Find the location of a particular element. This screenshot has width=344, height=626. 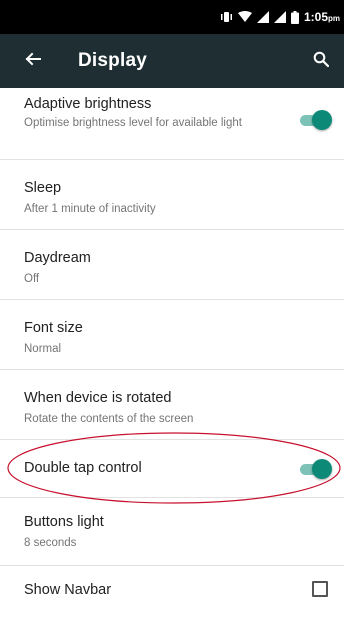

status-bar: 1:05pm is located at coordinates (172, 17).